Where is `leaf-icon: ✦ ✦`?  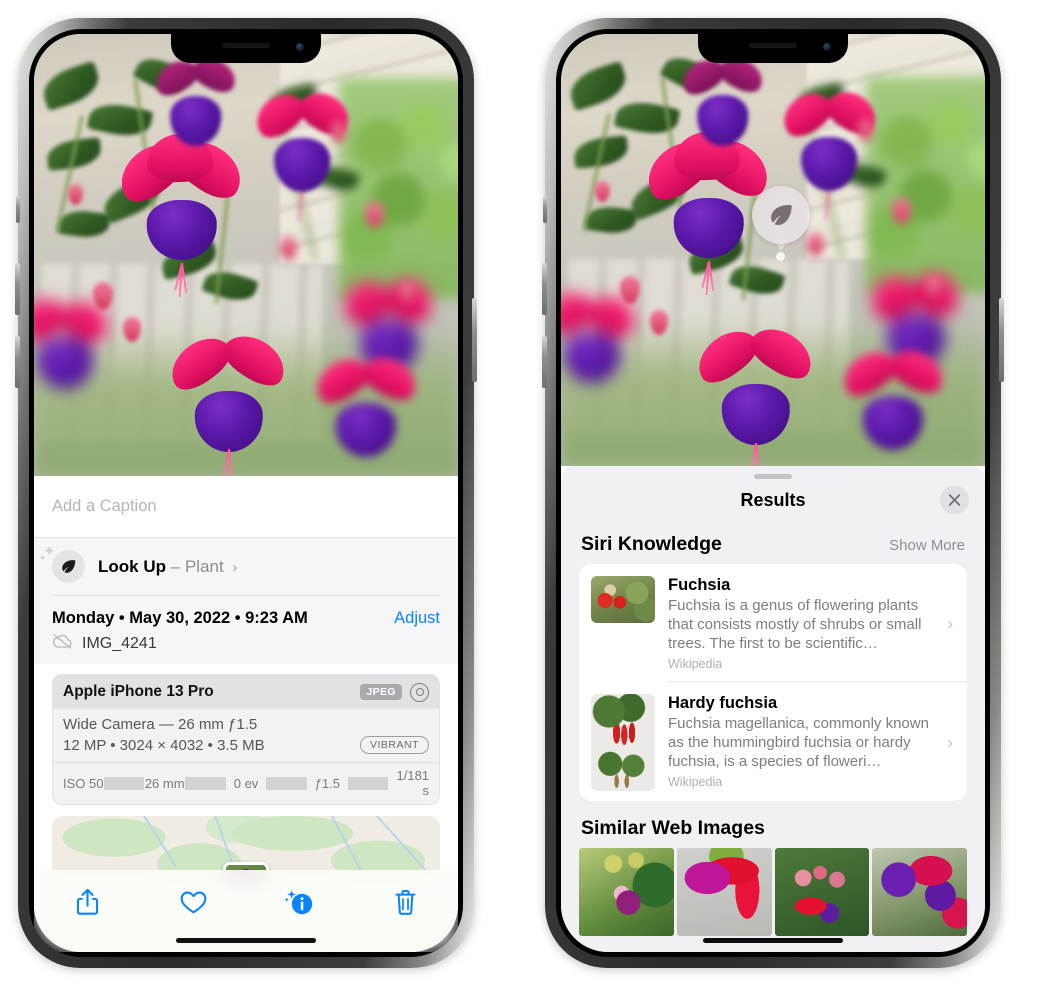
leaf-icon: ✦ ✦ is located at coordinates (62, 563).